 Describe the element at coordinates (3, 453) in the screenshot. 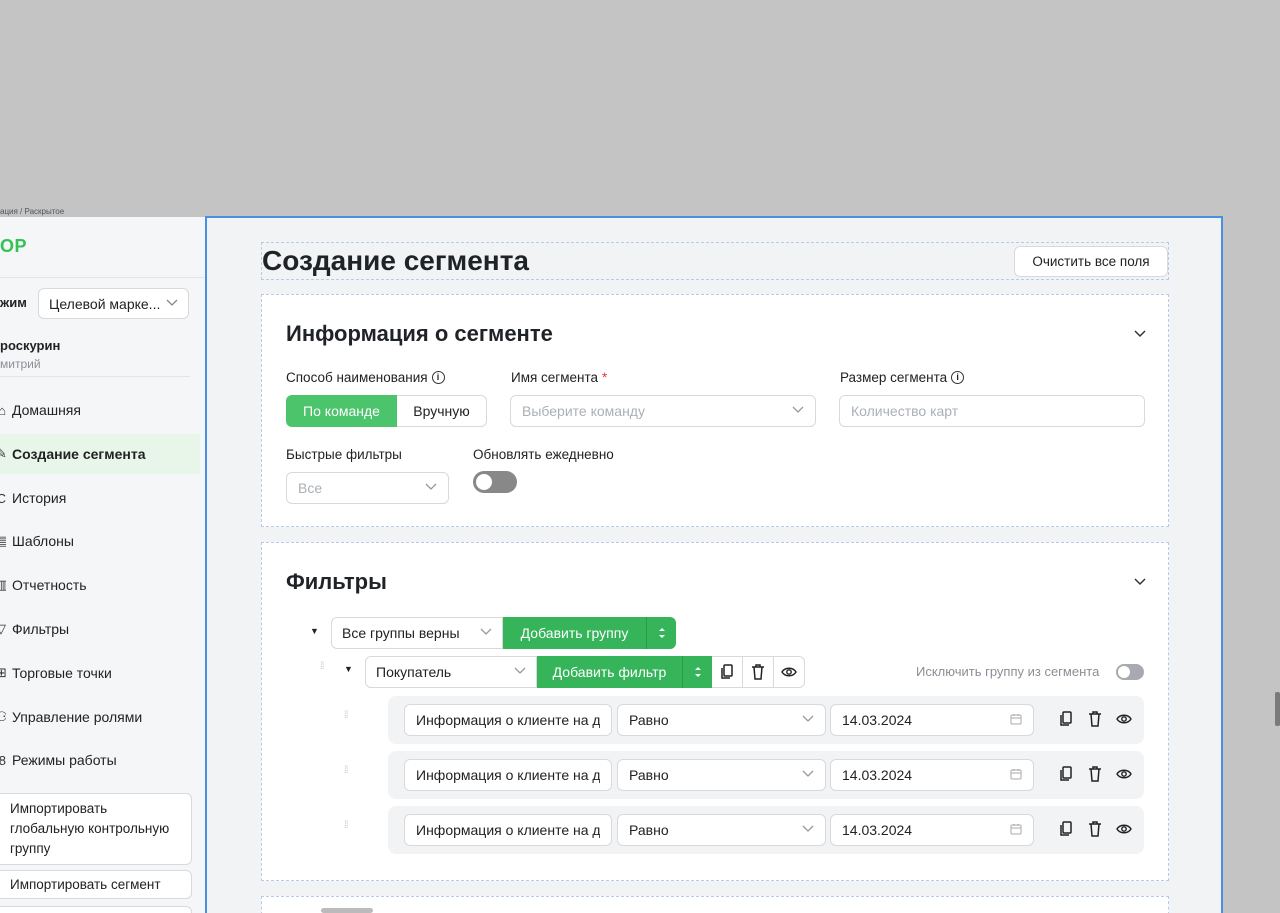

I see `create-icon: ✎` at that location.